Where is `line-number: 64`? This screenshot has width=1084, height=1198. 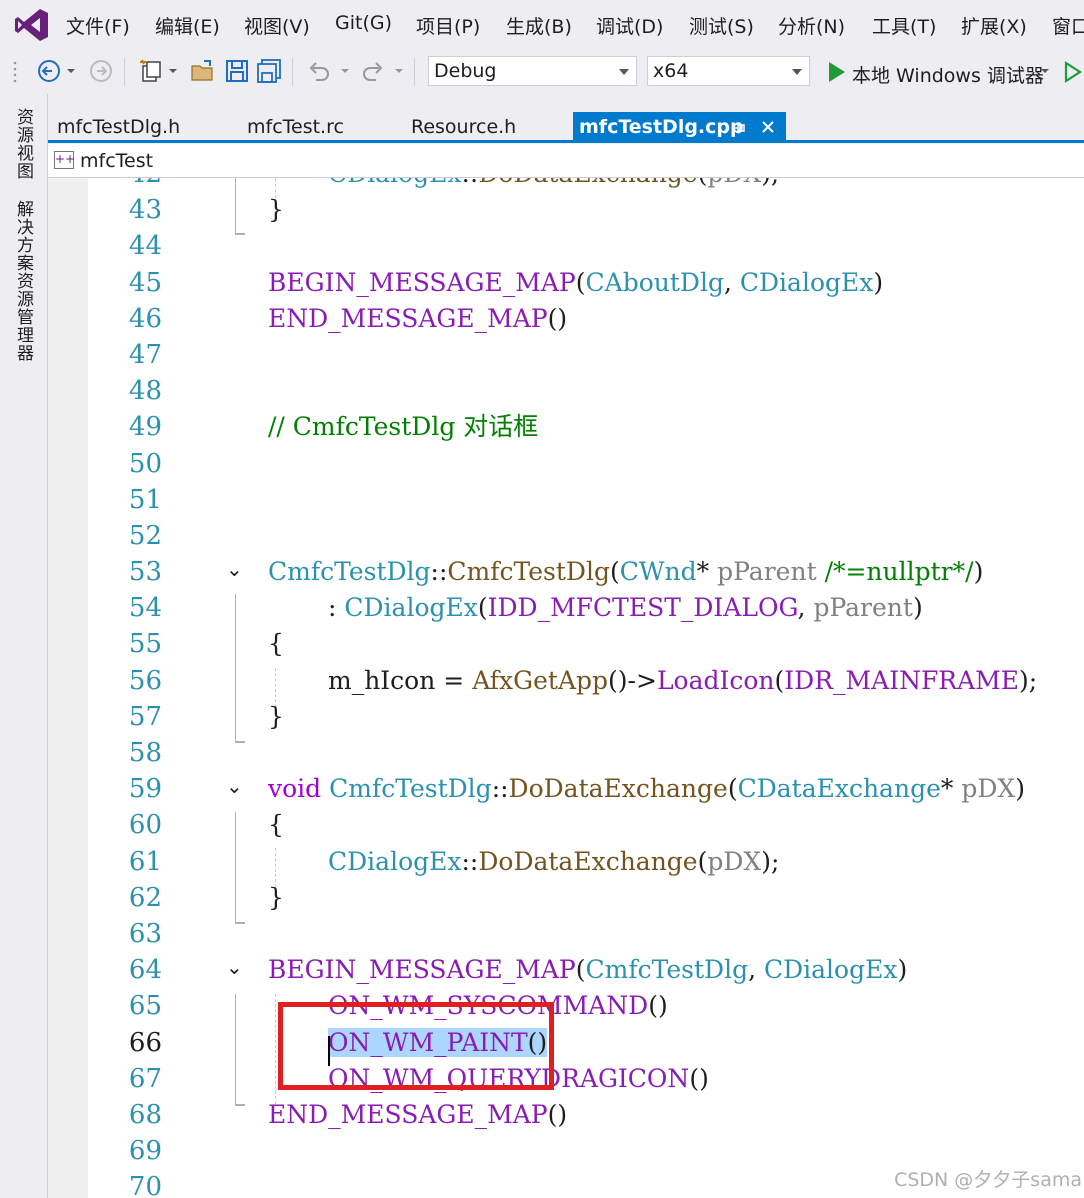
line-number: 64 is located at coordinates (145, 970).